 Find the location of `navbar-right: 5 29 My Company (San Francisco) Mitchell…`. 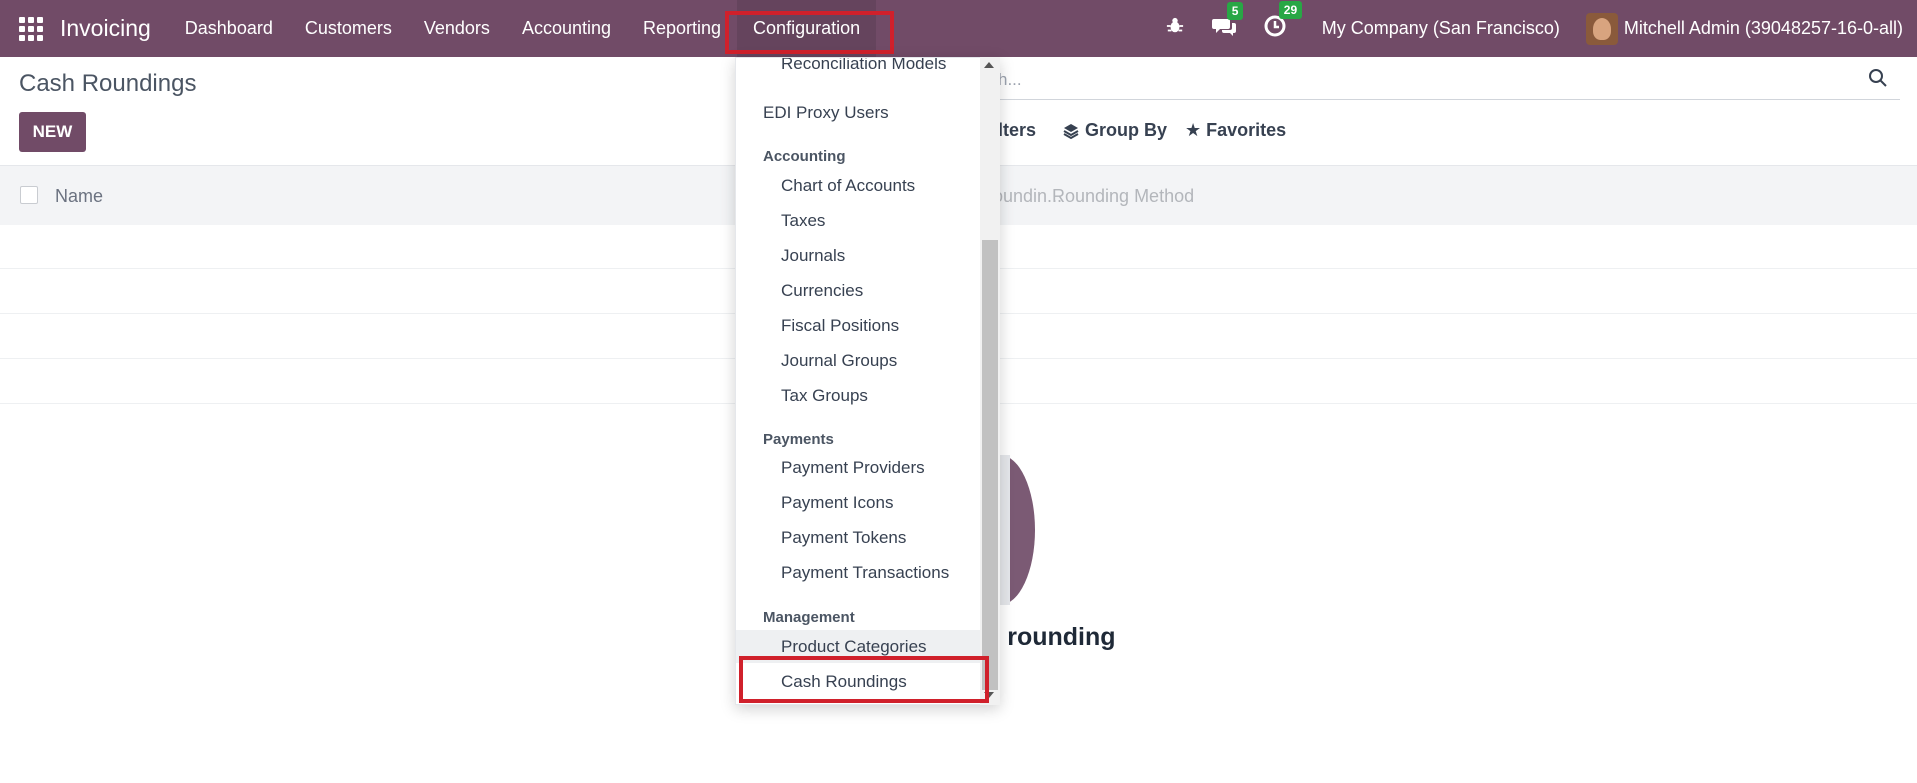

navbar-right: 5 29 My Company (San Francisco) Mitchell… is located at coordinates (1534, 28).